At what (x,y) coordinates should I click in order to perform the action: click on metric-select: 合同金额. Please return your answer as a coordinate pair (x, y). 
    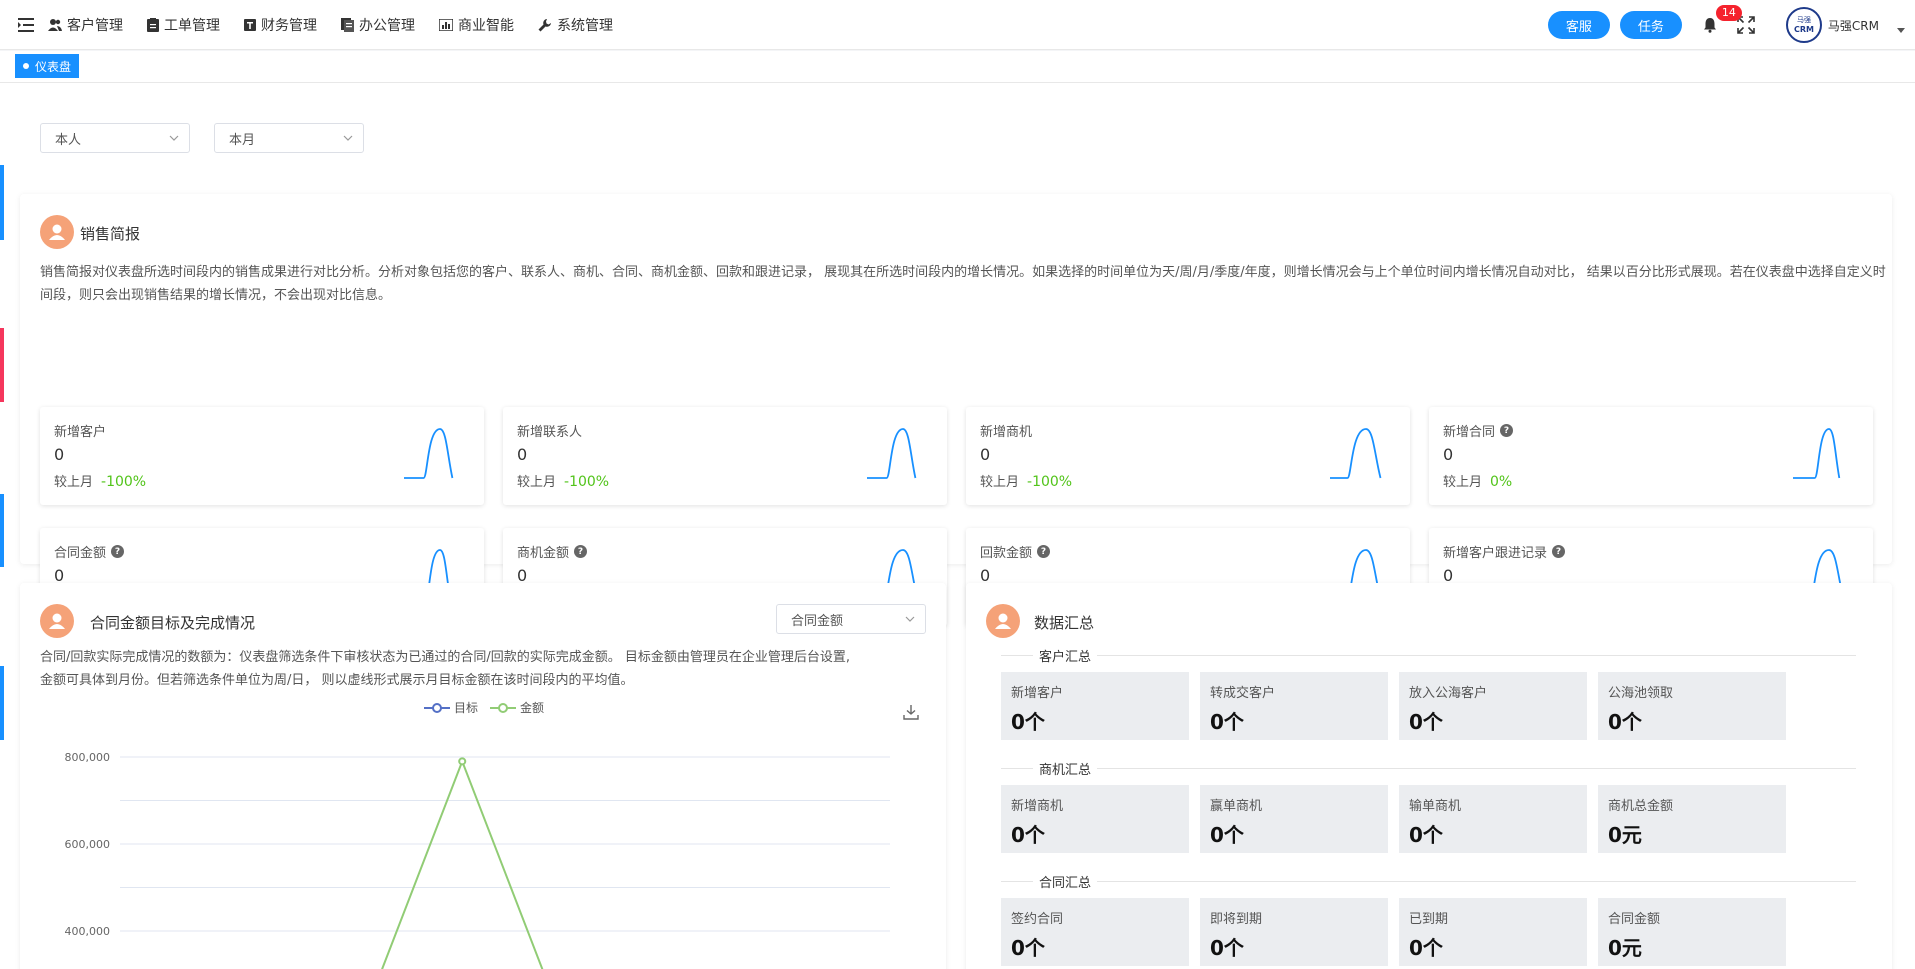
    Looking at the image, I should click on (851, 619).